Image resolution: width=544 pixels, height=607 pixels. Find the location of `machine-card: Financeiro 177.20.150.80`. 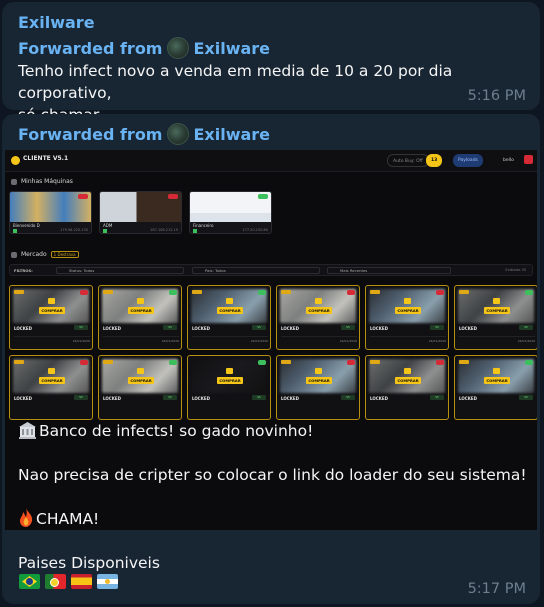

machine-card: Financeiro 177.20.150.80 is located at coordinates (230, 212).